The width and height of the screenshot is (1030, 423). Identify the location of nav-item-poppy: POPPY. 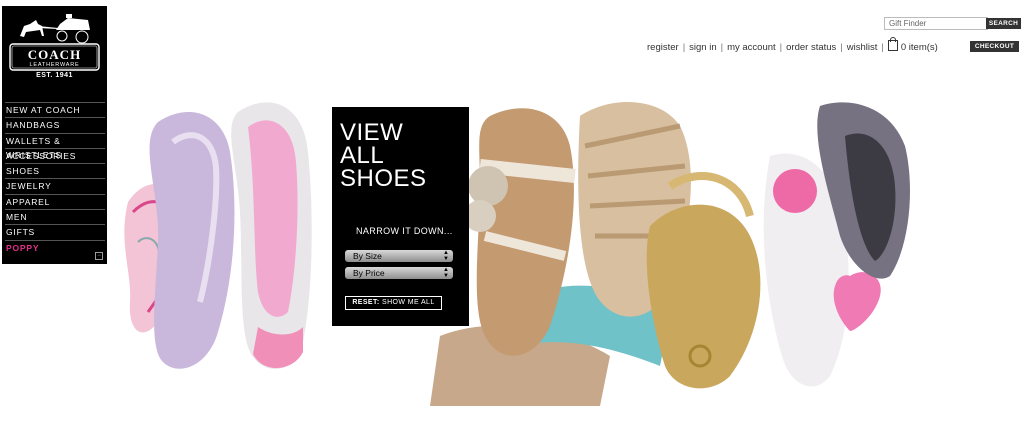
(55, 247).